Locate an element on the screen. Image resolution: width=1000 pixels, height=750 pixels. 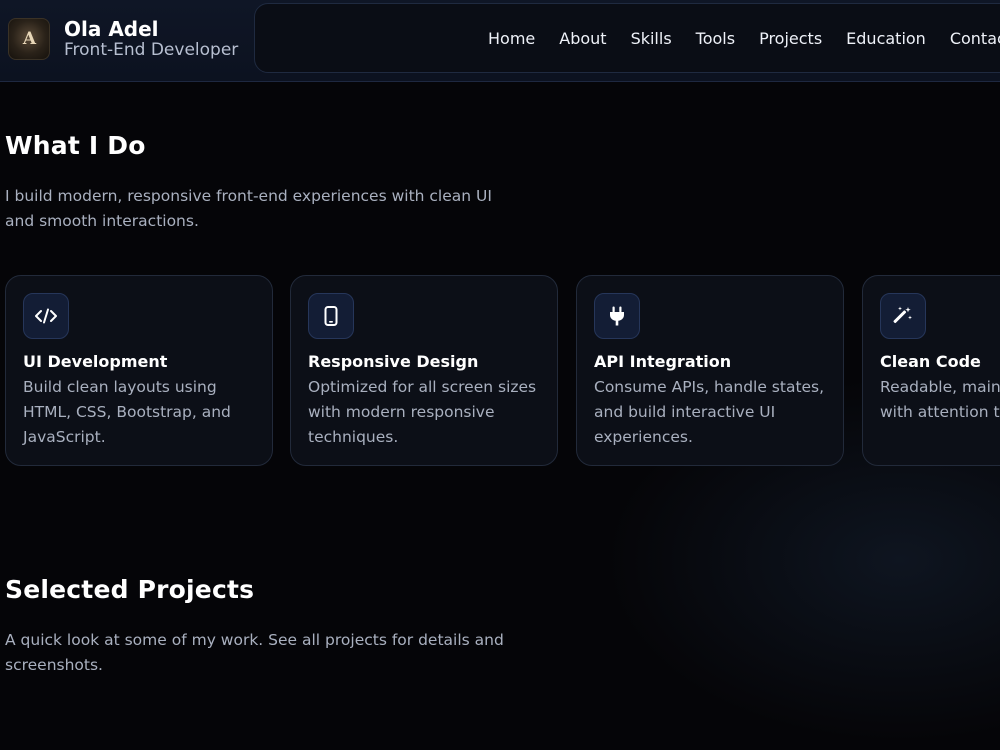
card-text-line-2: with attention to is located at coordinates (940, 412).